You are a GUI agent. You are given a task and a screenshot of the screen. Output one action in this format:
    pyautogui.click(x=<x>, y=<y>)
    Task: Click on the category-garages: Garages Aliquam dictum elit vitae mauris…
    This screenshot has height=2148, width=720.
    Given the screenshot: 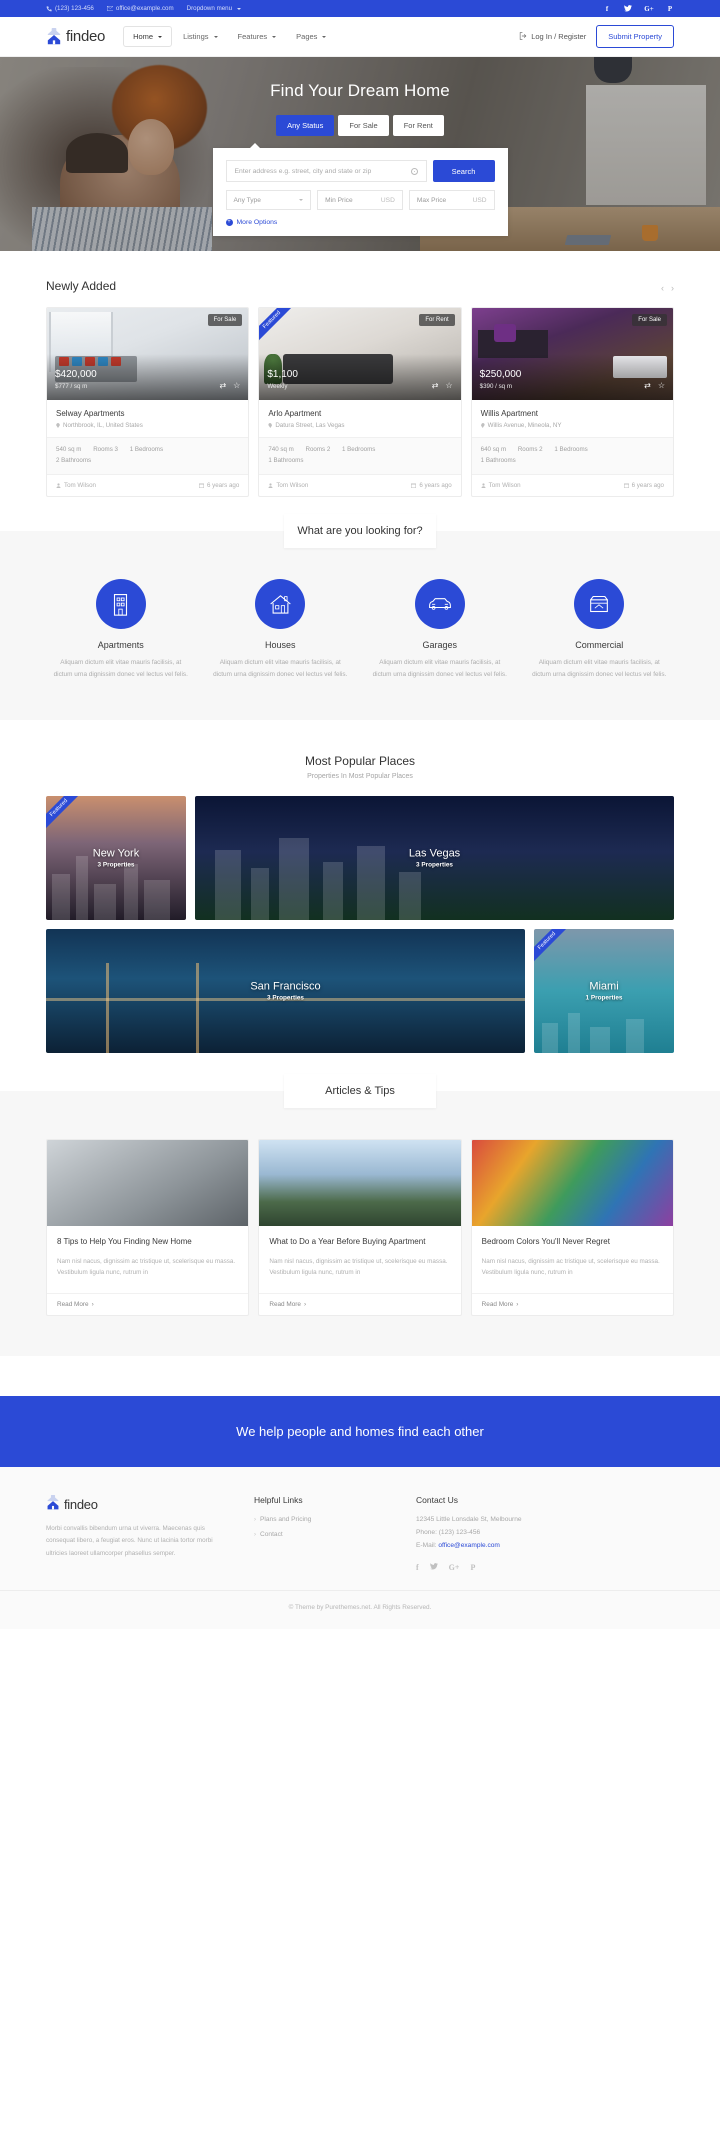 What is the action you would take?
    pyautogui.click(x=440, y=629)
    